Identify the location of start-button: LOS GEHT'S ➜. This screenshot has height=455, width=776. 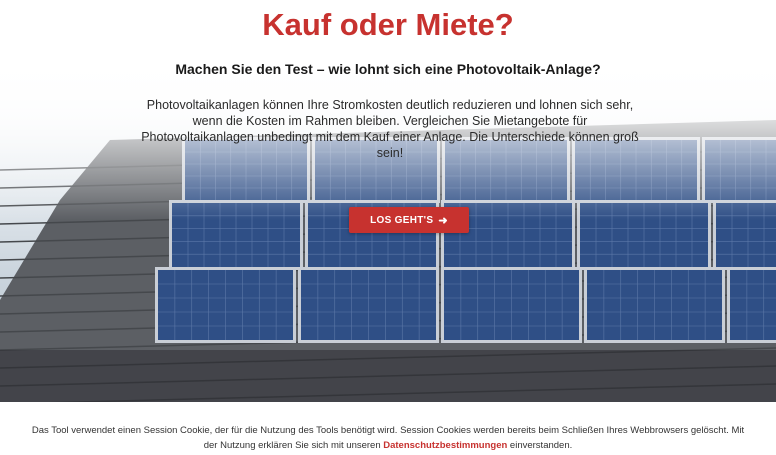
(409, 220).